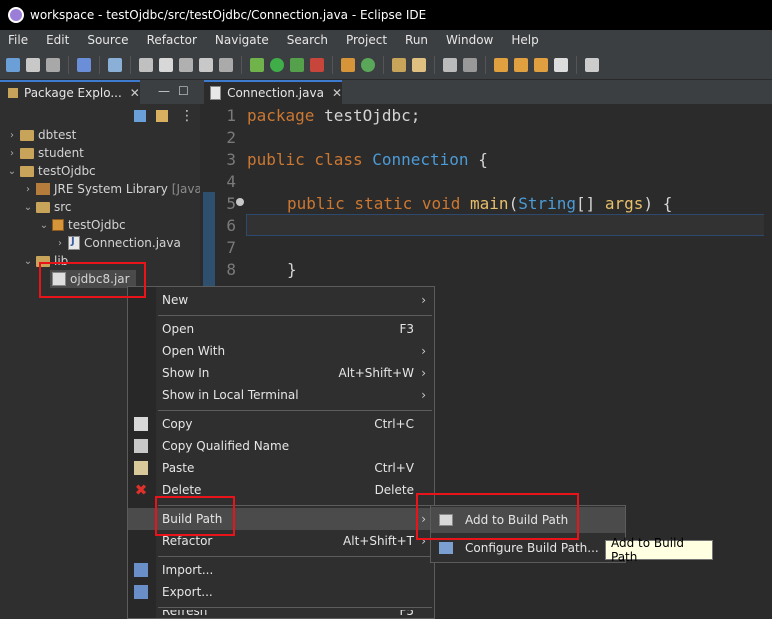 The height and width of the screenshot is (619, 772). What do you see at coordinates (592, 64) in the screenshot?
I see `perspective-icon` at bounding box center [592, 64].